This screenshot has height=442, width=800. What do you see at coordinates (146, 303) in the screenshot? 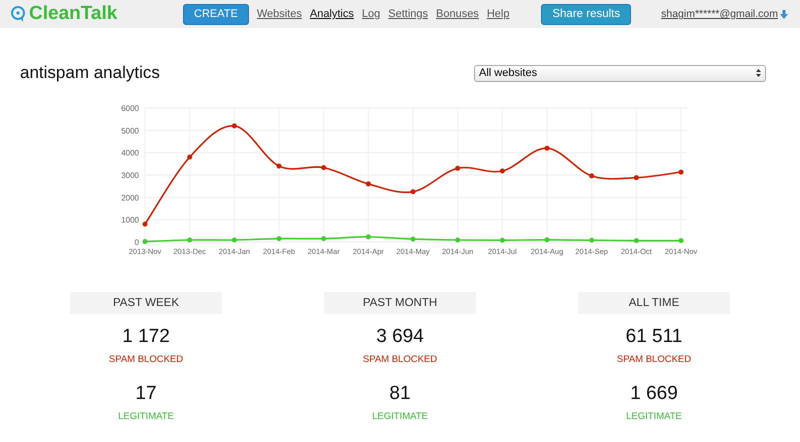
I see `period-header: PAST WEEK` at bounding box center [146, 303].